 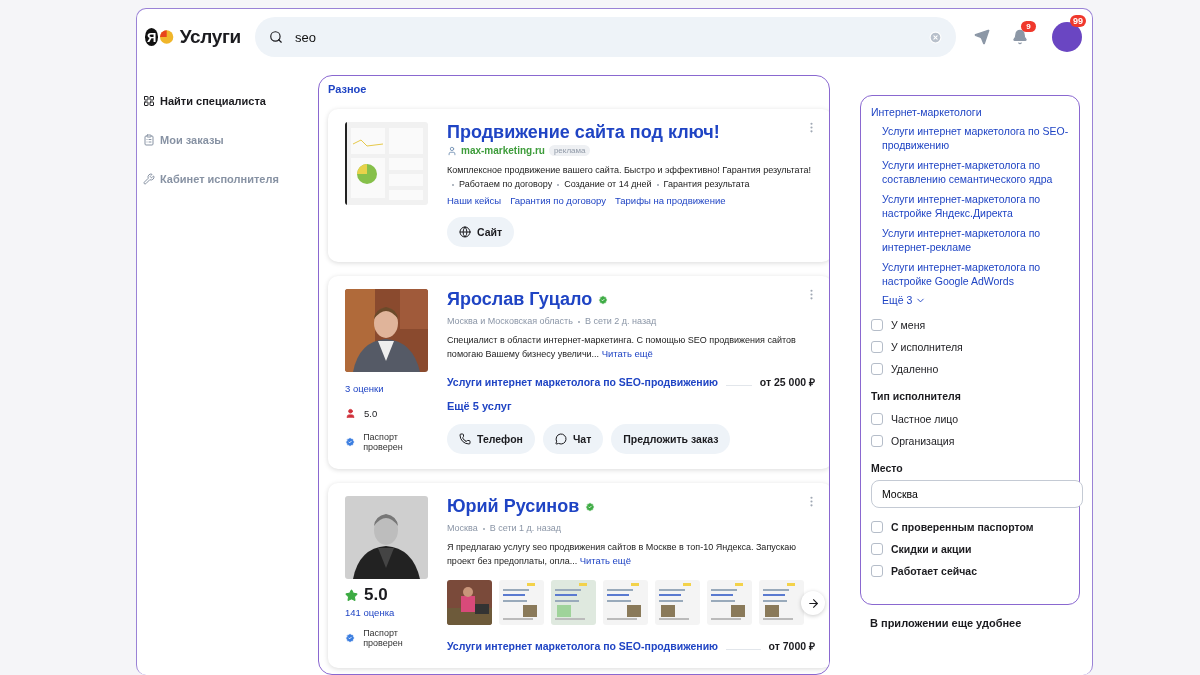 I want to click on show-more-link: Ещё 3, so click(x=975, y=300).